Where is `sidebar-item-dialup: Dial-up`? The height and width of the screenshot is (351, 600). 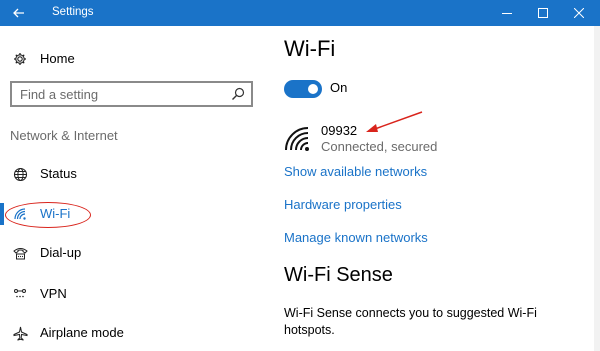
sidebar-item-dialup: Dial-up is located at coordinates (131, 253).